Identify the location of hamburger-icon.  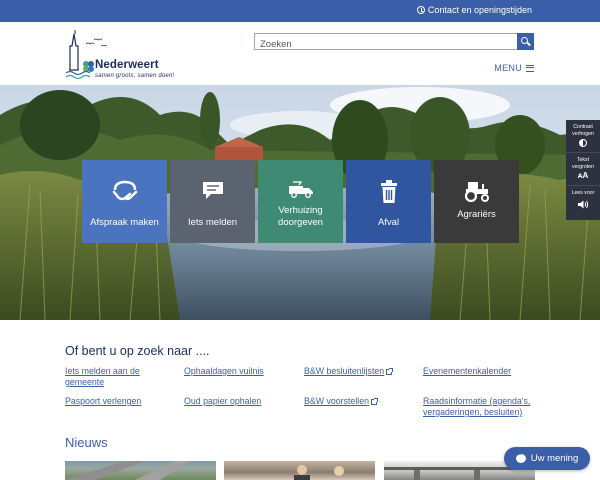
(530, 68).